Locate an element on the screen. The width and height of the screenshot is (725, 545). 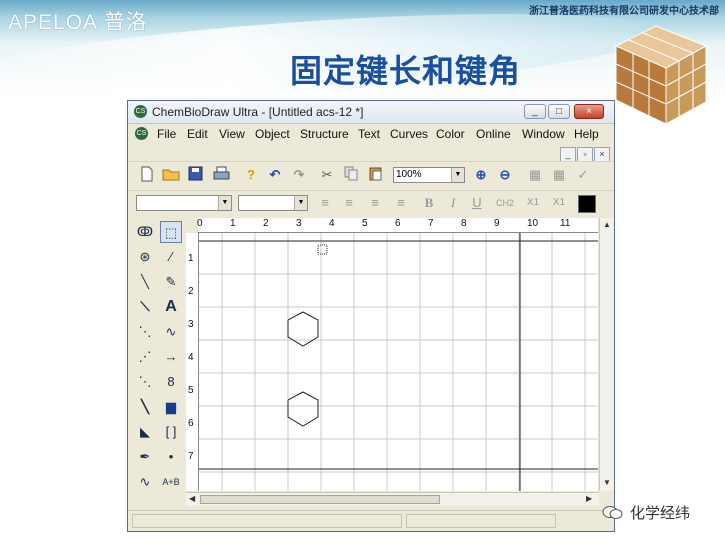
scroll-right-icon: ▶ is located at coordinates (589, 498).